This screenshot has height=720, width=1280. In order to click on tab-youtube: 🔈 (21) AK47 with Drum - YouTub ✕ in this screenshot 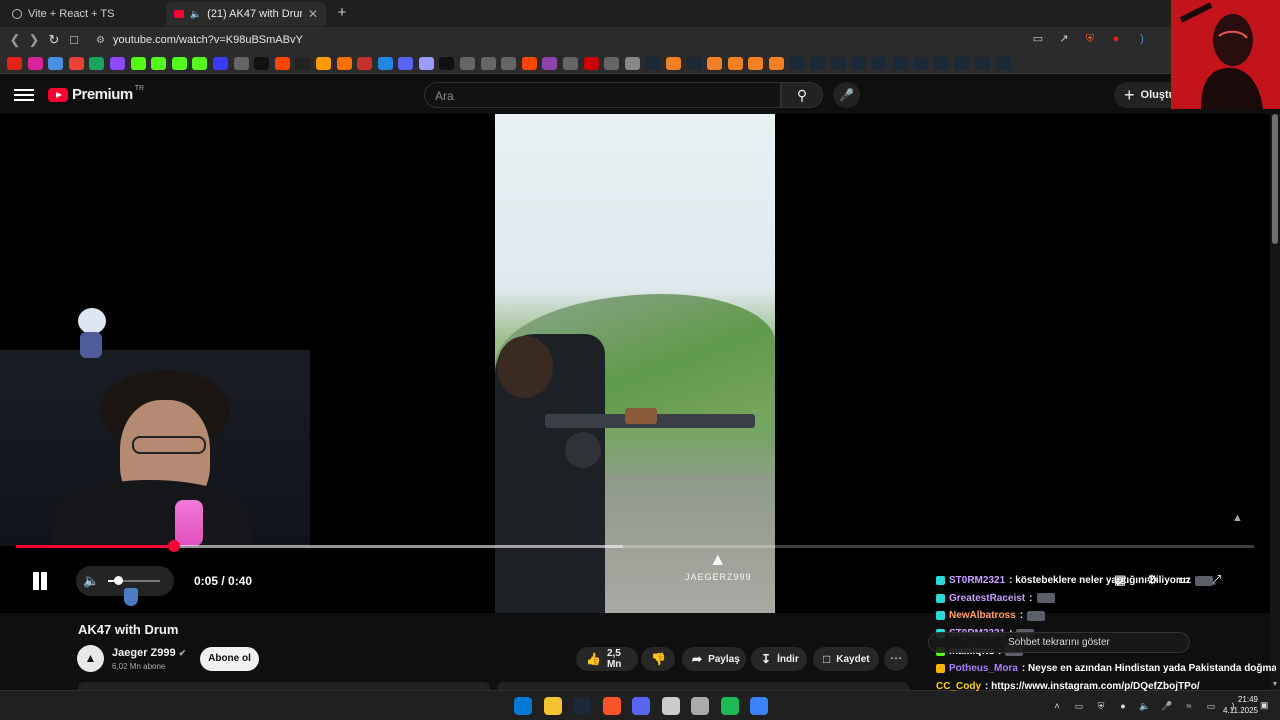, I will do `click(246, 14)`.